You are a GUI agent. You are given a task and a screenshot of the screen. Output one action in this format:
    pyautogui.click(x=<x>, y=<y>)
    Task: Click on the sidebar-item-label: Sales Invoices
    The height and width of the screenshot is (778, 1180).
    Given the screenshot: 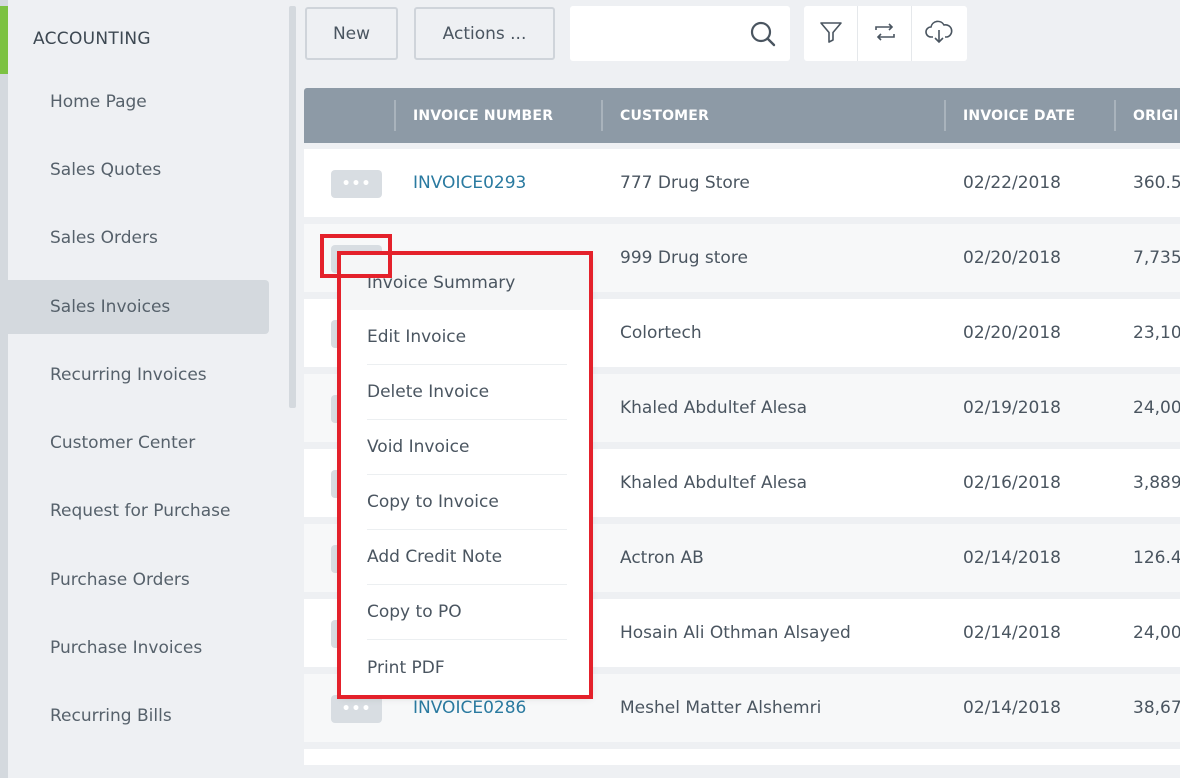 What is the action you would take?
    pyautogui.click(x=110, y=307)
    